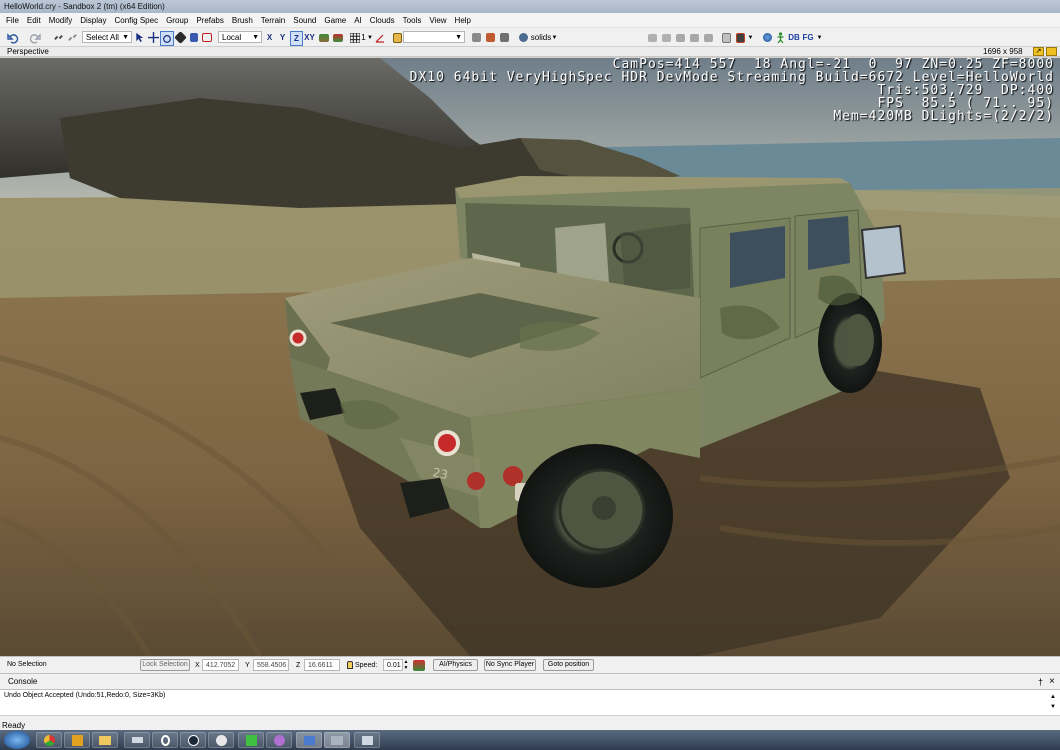  What do you see at coordinates (93, 20) in the screenshot?
I see `menu-display: Display` at bounding box center [93, 20].